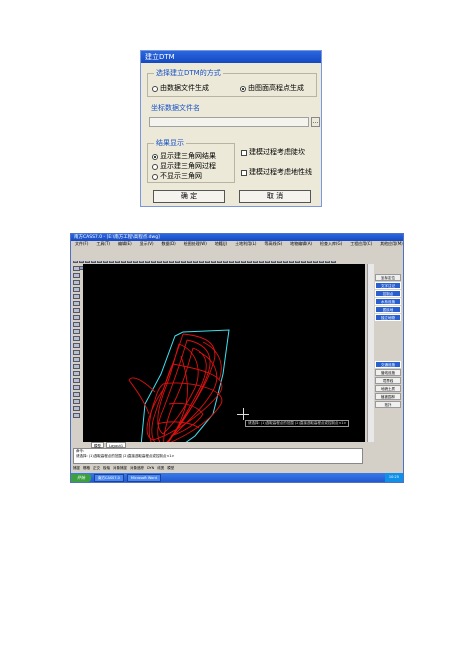  What do you see at coordinates (155, 88) in the screenshot?
I see `radio-from-file-button` at bounding box center [155, 88].